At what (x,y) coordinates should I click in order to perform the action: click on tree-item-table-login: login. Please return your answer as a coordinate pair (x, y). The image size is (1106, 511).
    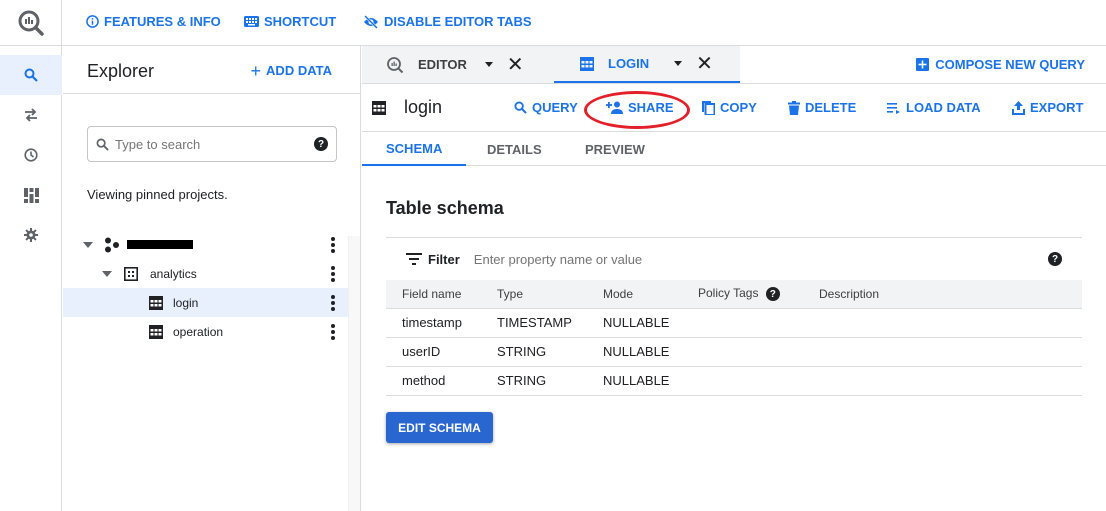
    Looking at the image, I should click on (206, 302).